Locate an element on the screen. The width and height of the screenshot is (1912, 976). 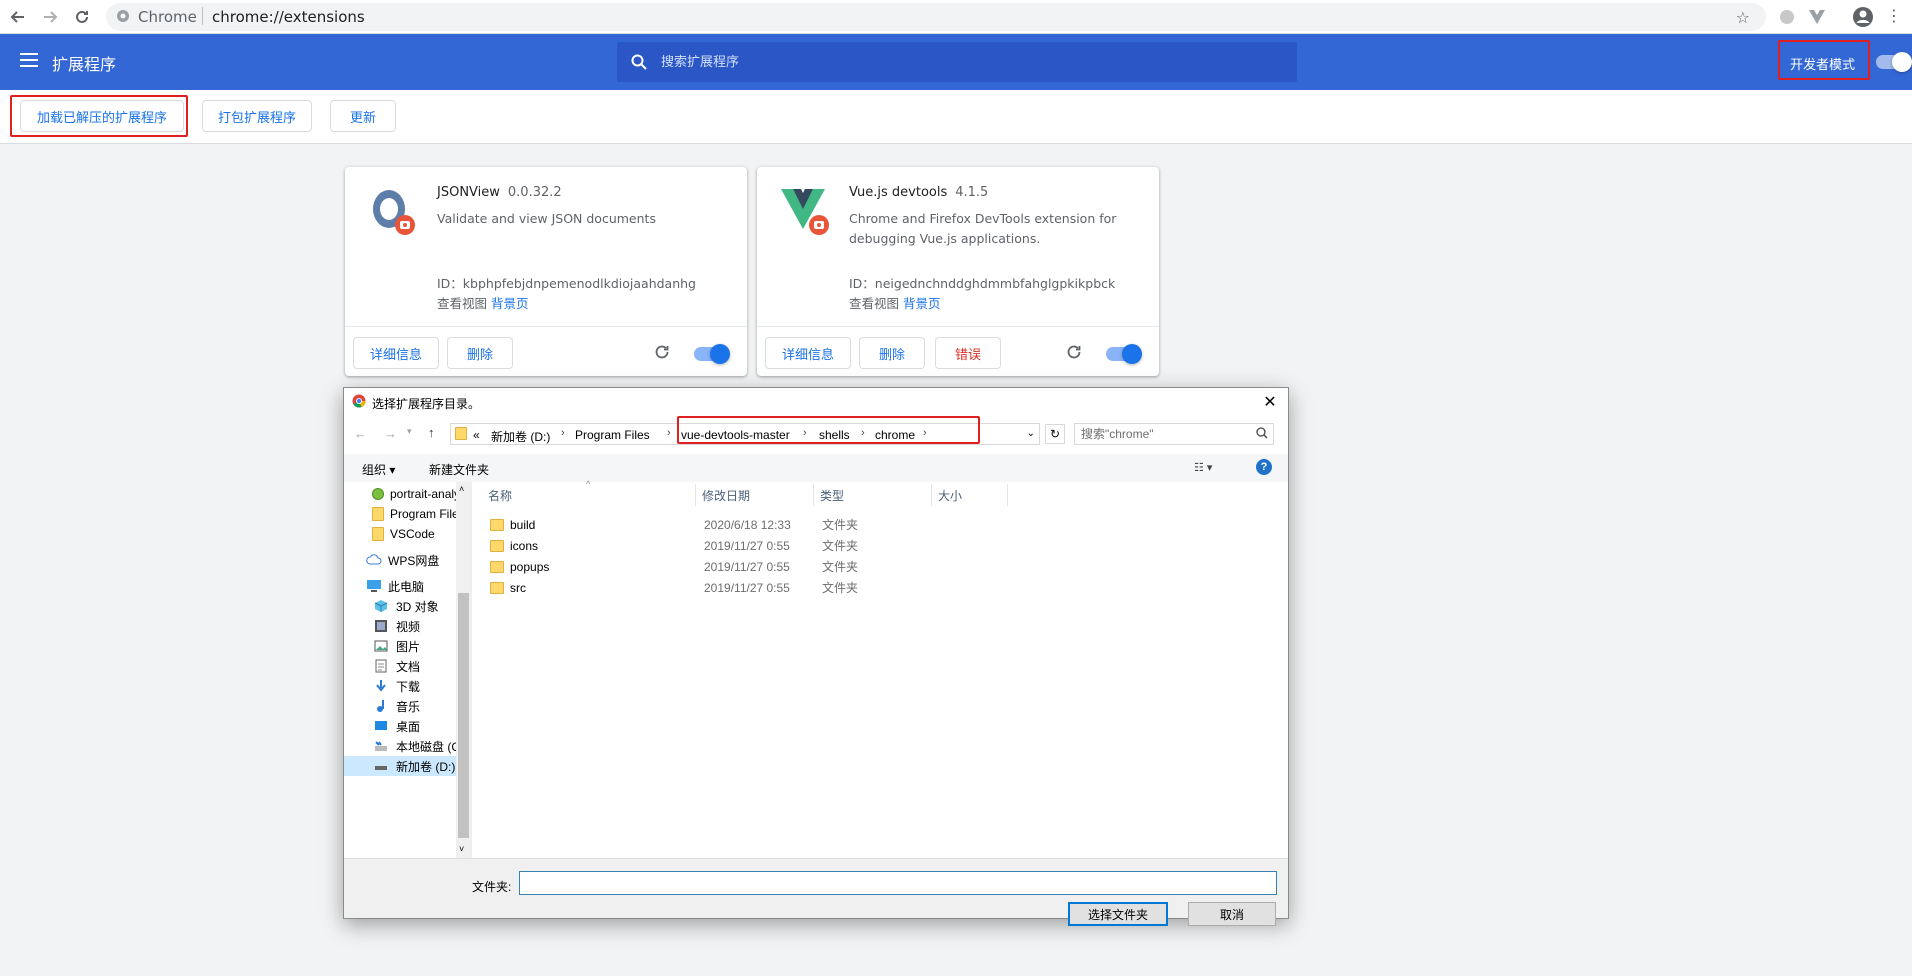
select-folder-button: 选择文件夹 is located at coordinates (1118, 914).